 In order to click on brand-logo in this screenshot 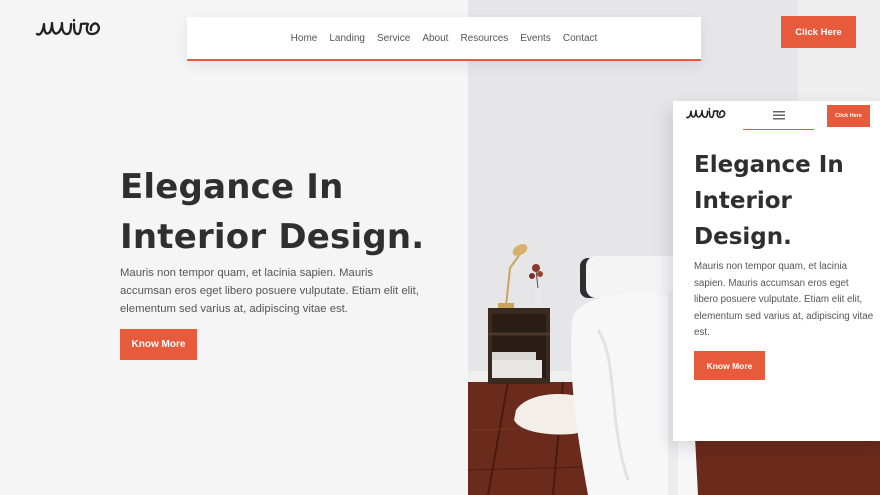, I will do `click(70, 29)`.